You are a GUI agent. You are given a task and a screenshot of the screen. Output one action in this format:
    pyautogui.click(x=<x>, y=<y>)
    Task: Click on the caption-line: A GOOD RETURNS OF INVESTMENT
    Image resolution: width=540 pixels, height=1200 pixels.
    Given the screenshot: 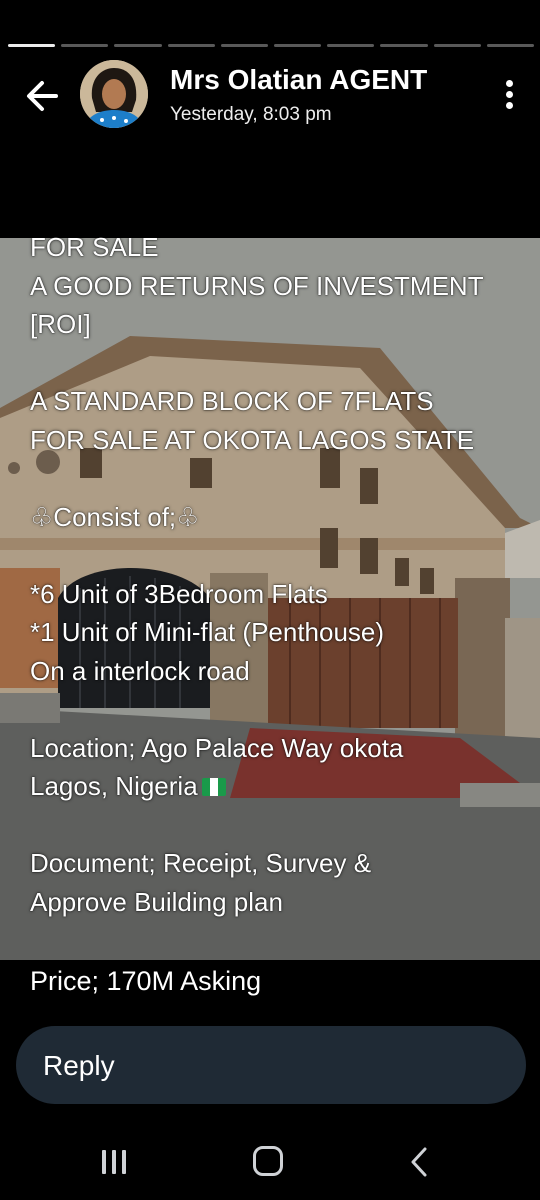 What is the action you would take?
    pyautogui.click(x=257, y=285)
    